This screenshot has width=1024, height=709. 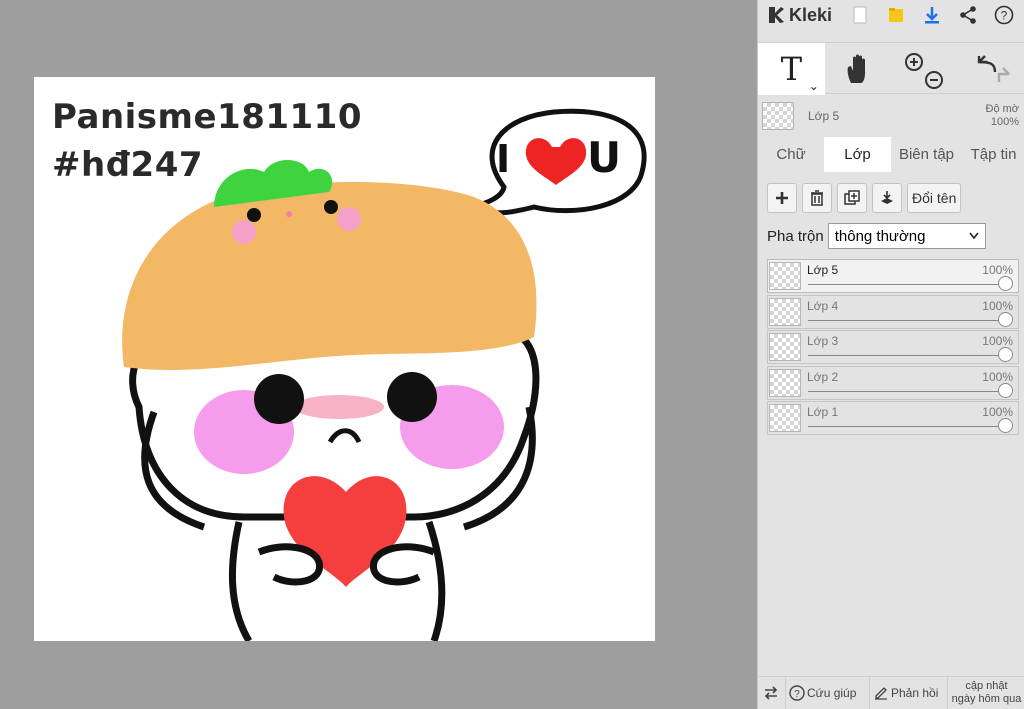 I want to click on download-button, so click(x=932, y=15).